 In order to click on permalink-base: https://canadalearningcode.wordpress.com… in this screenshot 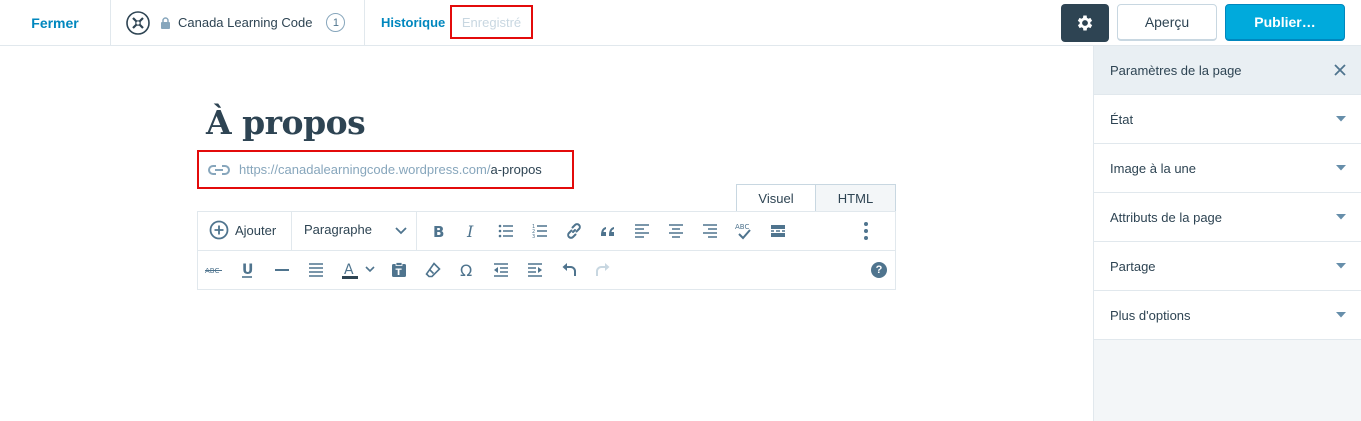, I will do `click(365, 169)`.